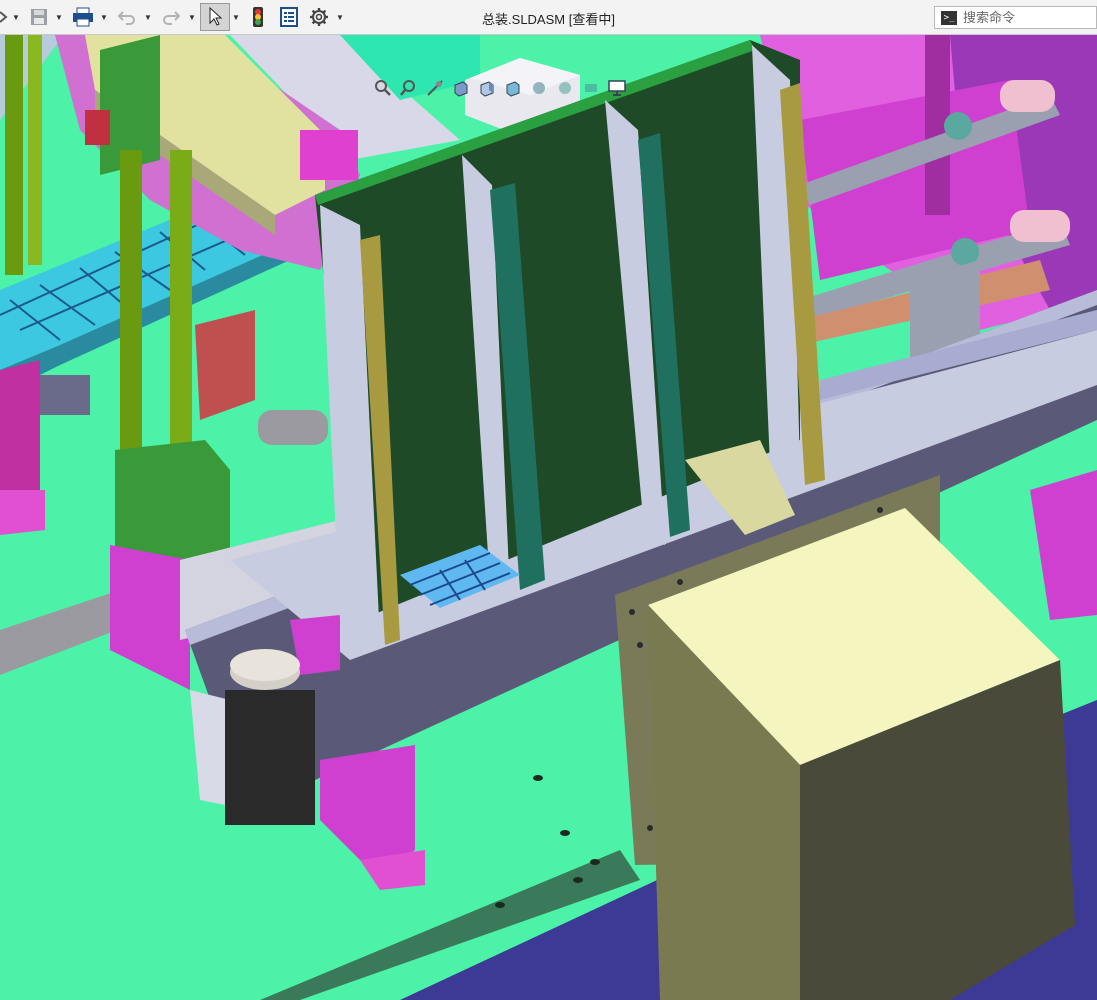 The width and height of the screenshot is (1097, 1000). I want to click on hide-show-icon, so click(539, 88).